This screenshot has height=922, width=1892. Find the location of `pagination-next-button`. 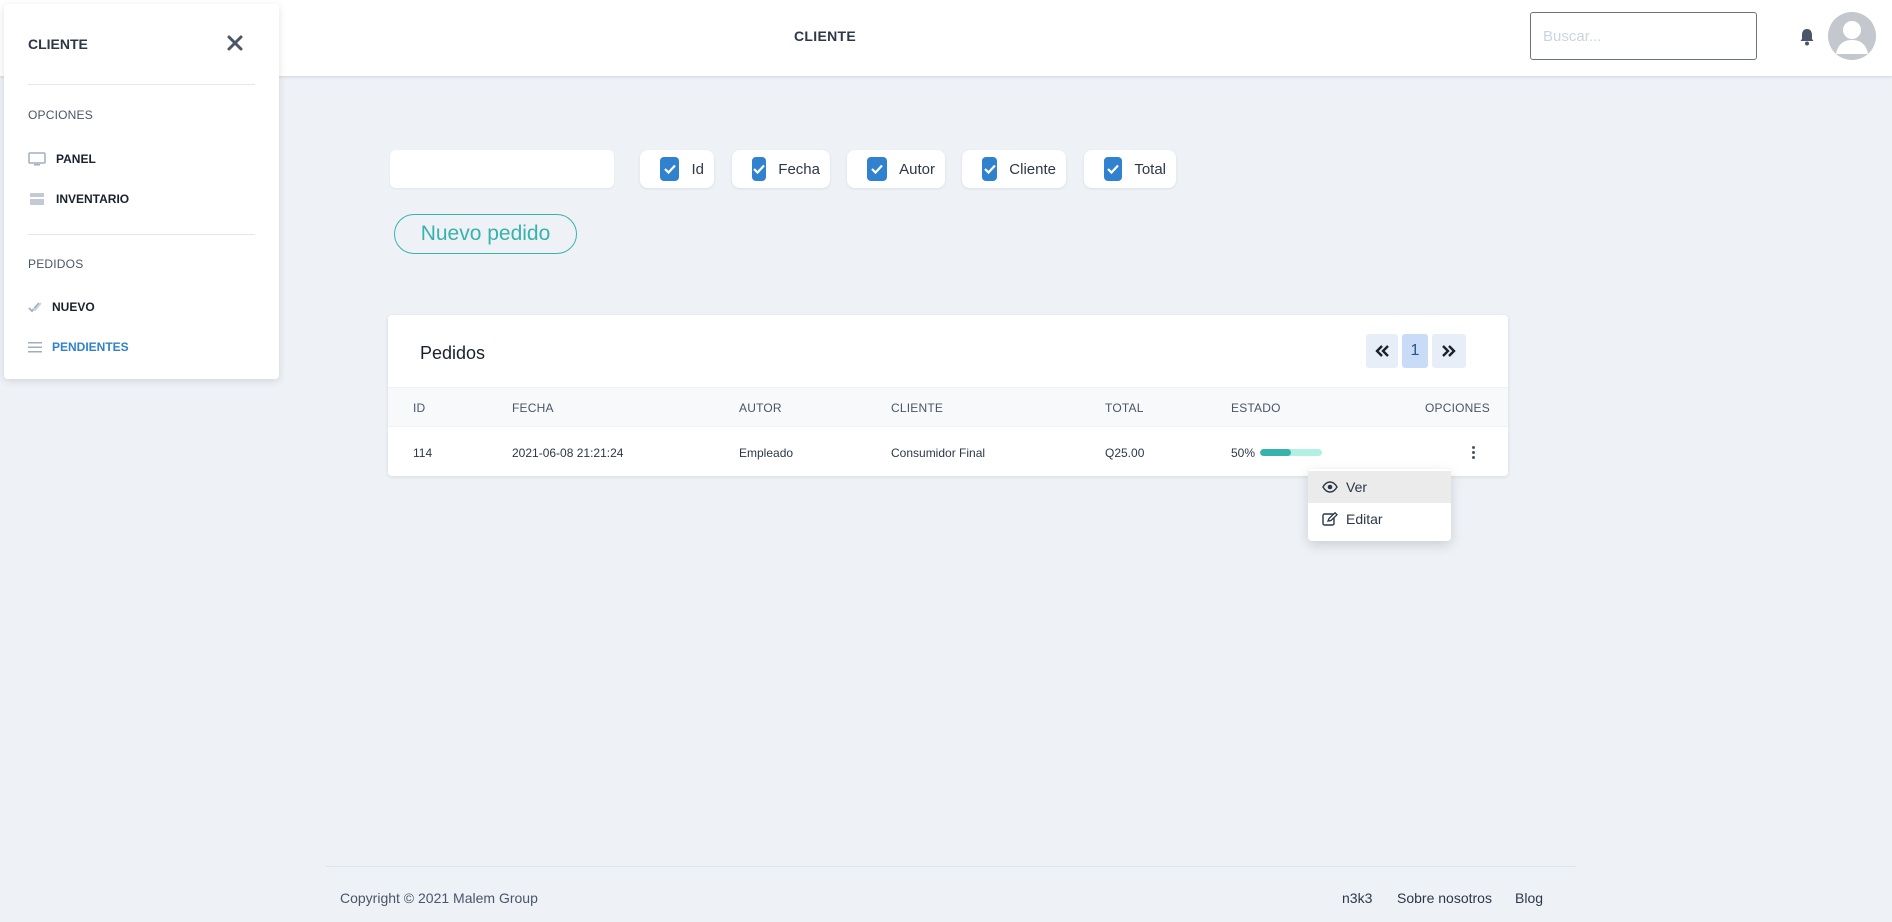

pagination-next-button is located at coordinates (1449, 351).